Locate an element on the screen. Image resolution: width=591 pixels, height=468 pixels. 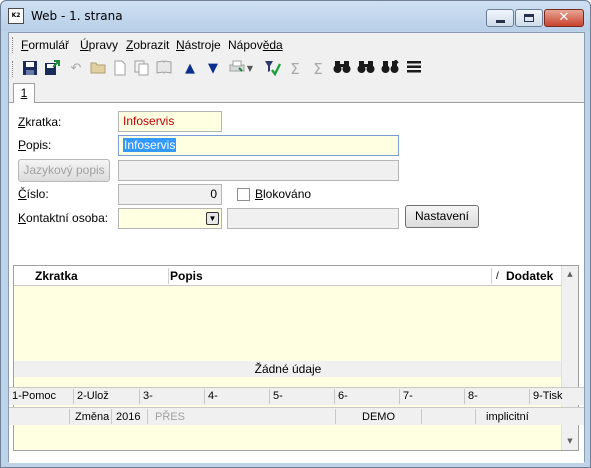
menu-zobrazit: Zobrazit is located at coordinates (147, 45).